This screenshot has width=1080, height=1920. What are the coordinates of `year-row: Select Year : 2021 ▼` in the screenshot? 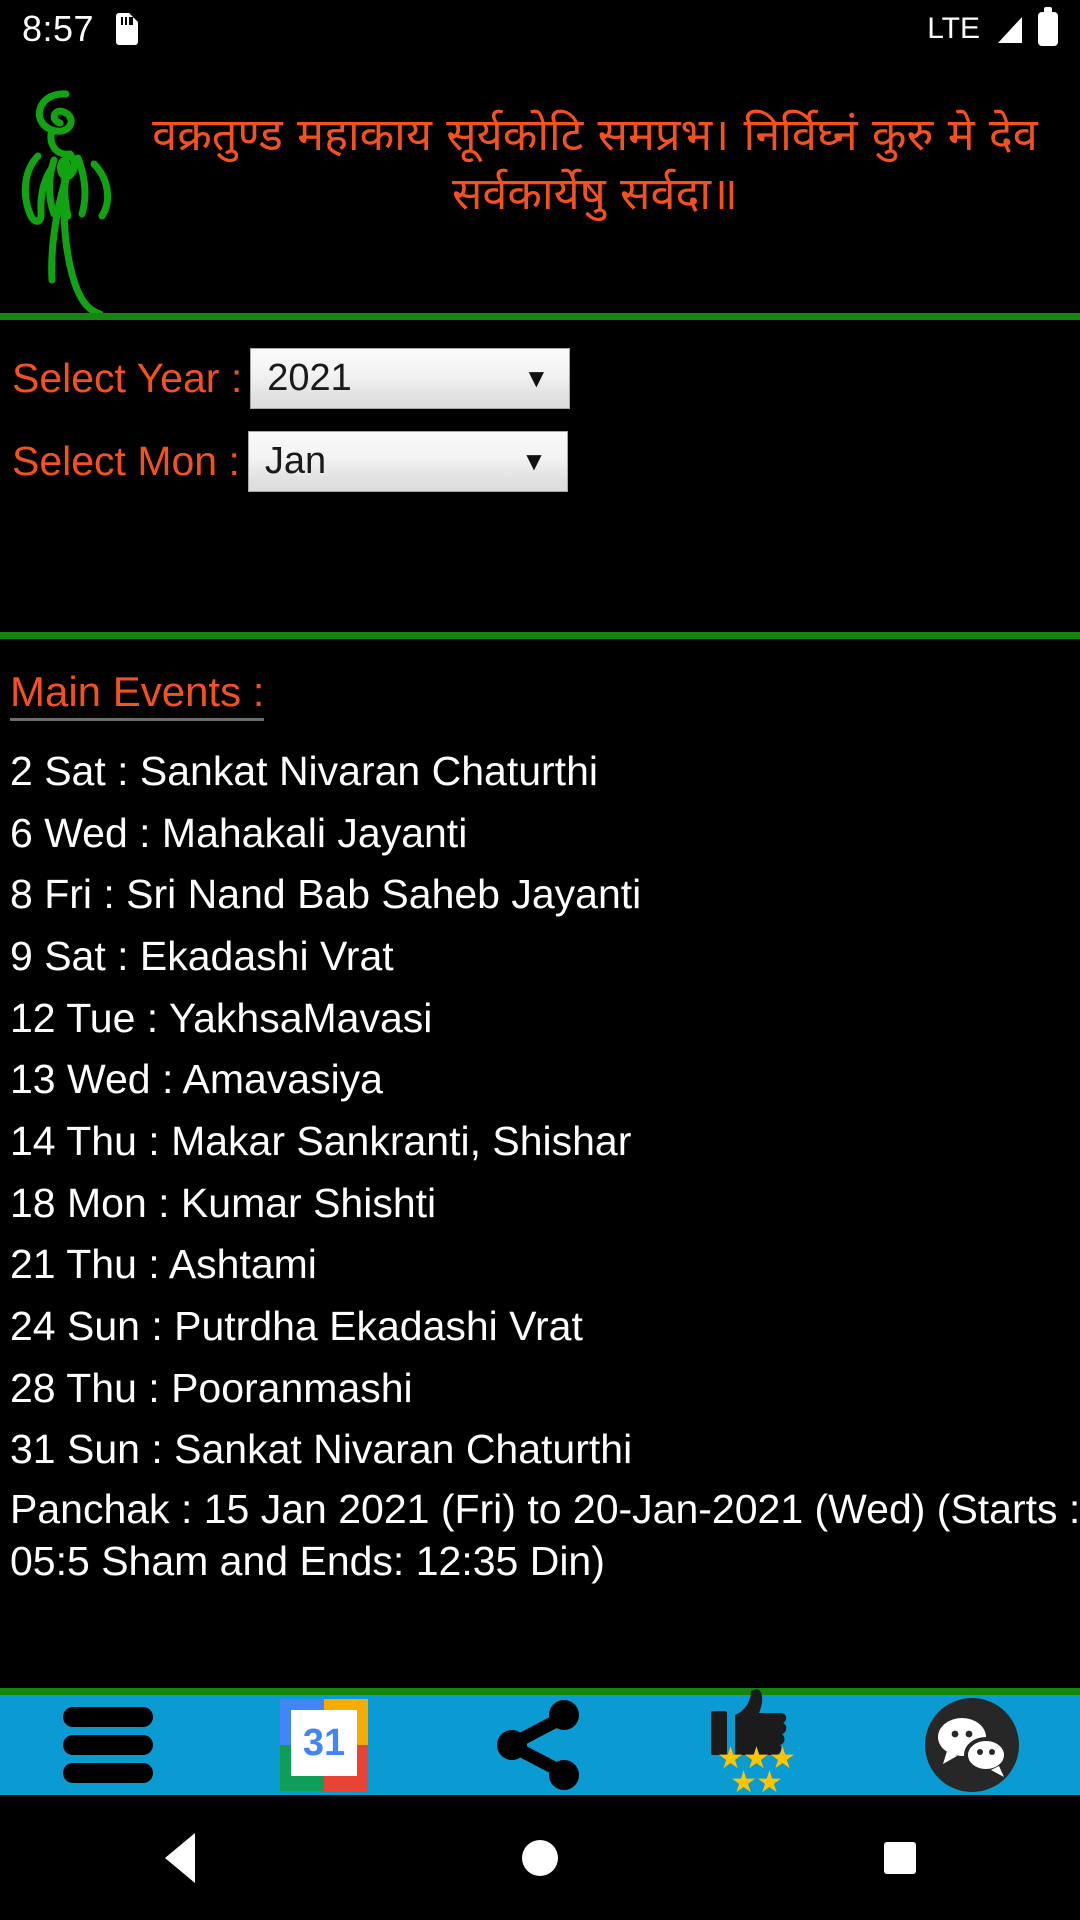 It's located at (546, 378).